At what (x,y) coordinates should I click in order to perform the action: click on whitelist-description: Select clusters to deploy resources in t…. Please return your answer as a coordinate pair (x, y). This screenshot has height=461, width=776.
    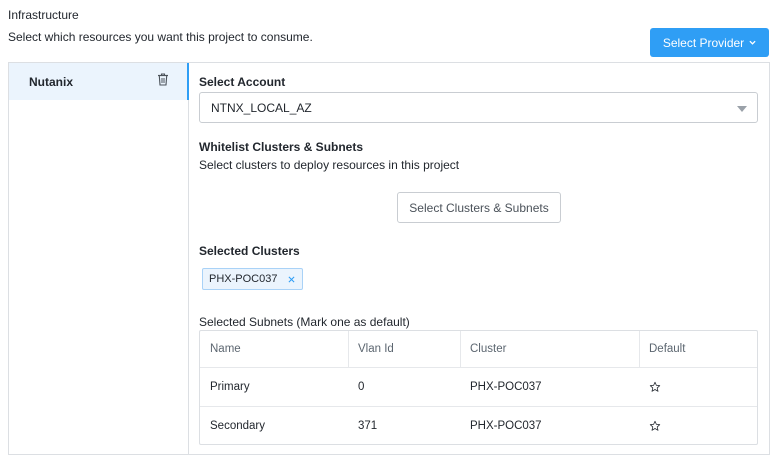
    Looking at the image, I should click on (329, 165).